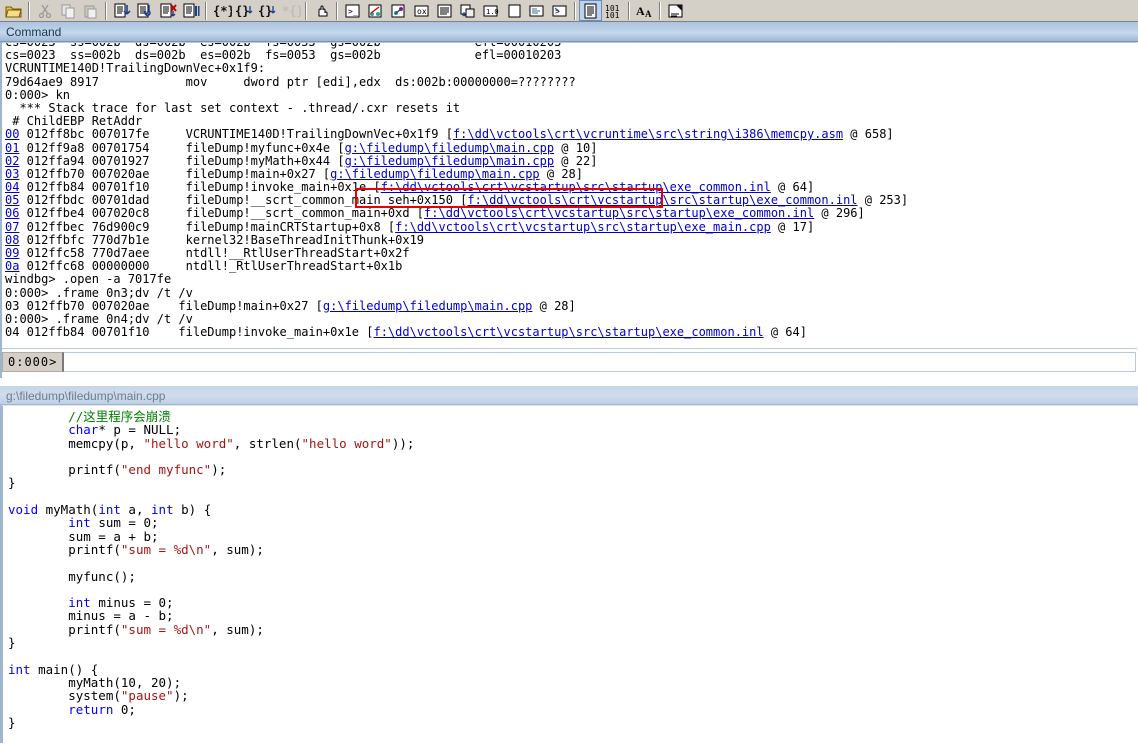  Describe the element at coordinates (12, 161) in the screenshot. I see `stack-frame-index: 02` at that location.